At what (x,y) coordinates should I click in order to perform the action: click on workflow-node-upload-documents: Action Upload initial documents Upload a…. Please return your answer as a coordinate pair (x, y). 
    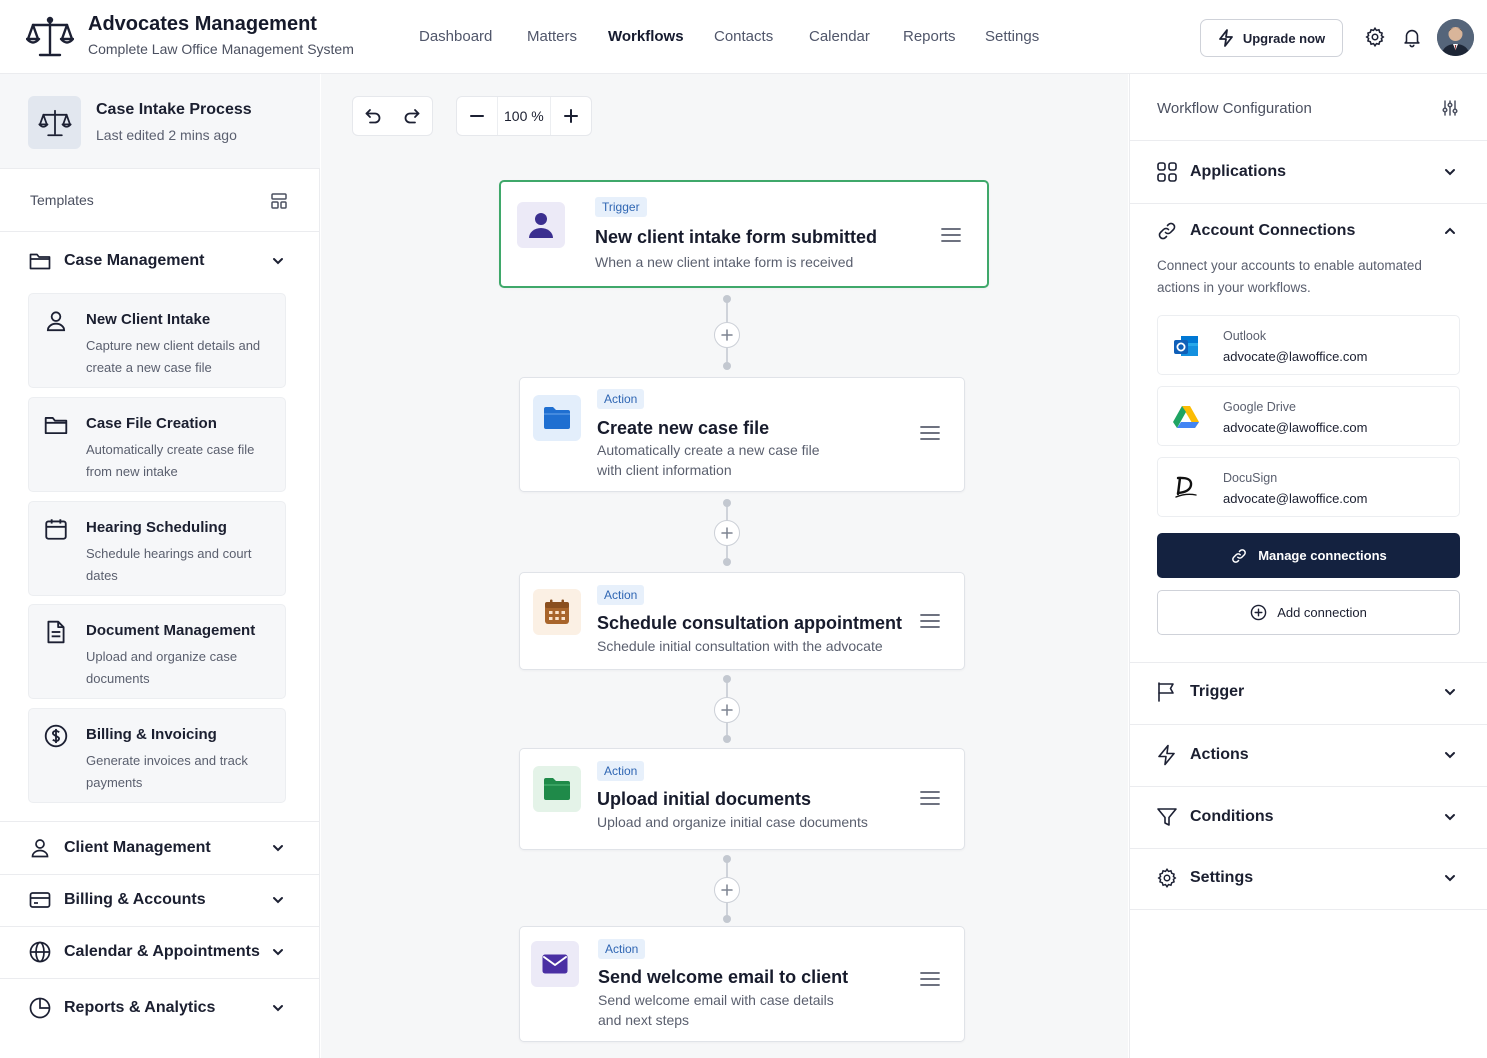
    Looking at the image, I should click on (742, 799).